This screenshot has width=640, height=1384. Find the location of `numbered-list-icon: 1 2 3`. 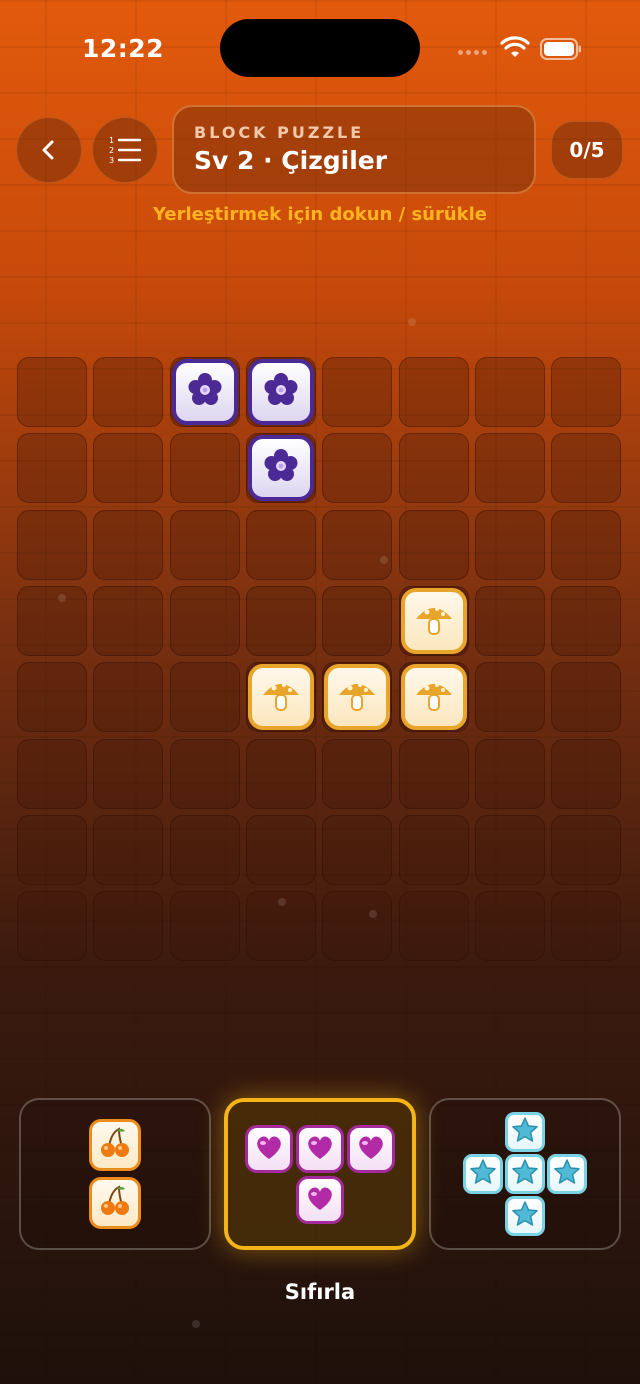

numbered-list-icon: 1 2 3 is located at coordinates (125, 150).